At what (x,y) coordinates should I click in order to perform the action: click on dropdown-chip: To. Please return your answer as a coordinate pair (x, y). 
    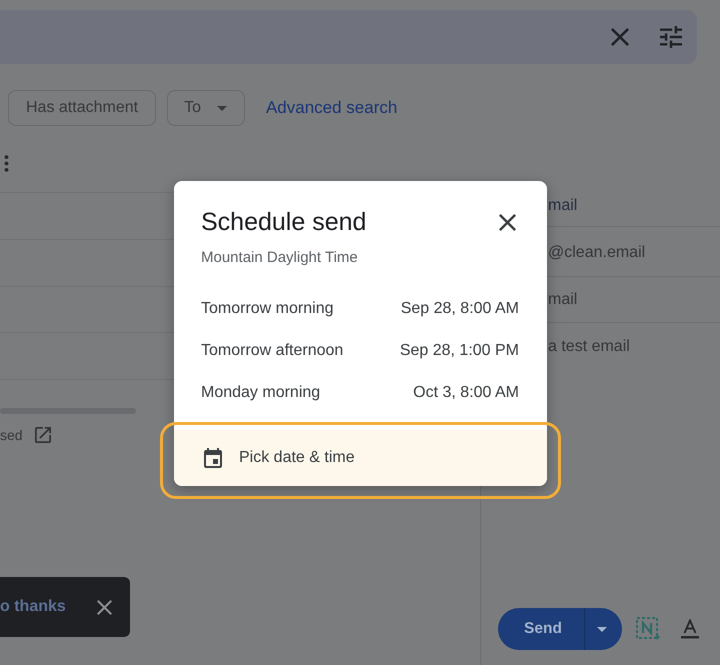
    Looking at the image, I should click on (206, 108).